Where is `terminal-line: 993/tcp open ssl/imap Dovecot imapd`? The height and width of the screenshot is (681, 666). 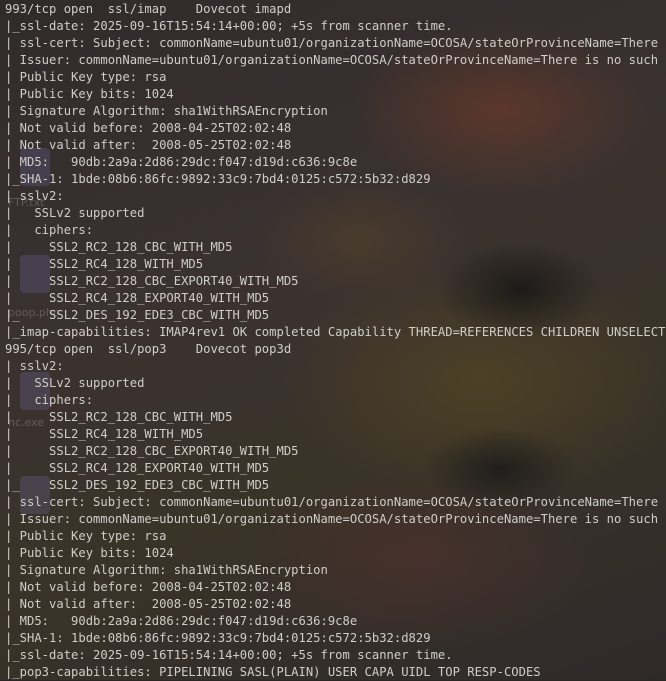
terminal-line: 993/tcp open ssl/imap Dovecot imapd is located at coordinates (148, 9).